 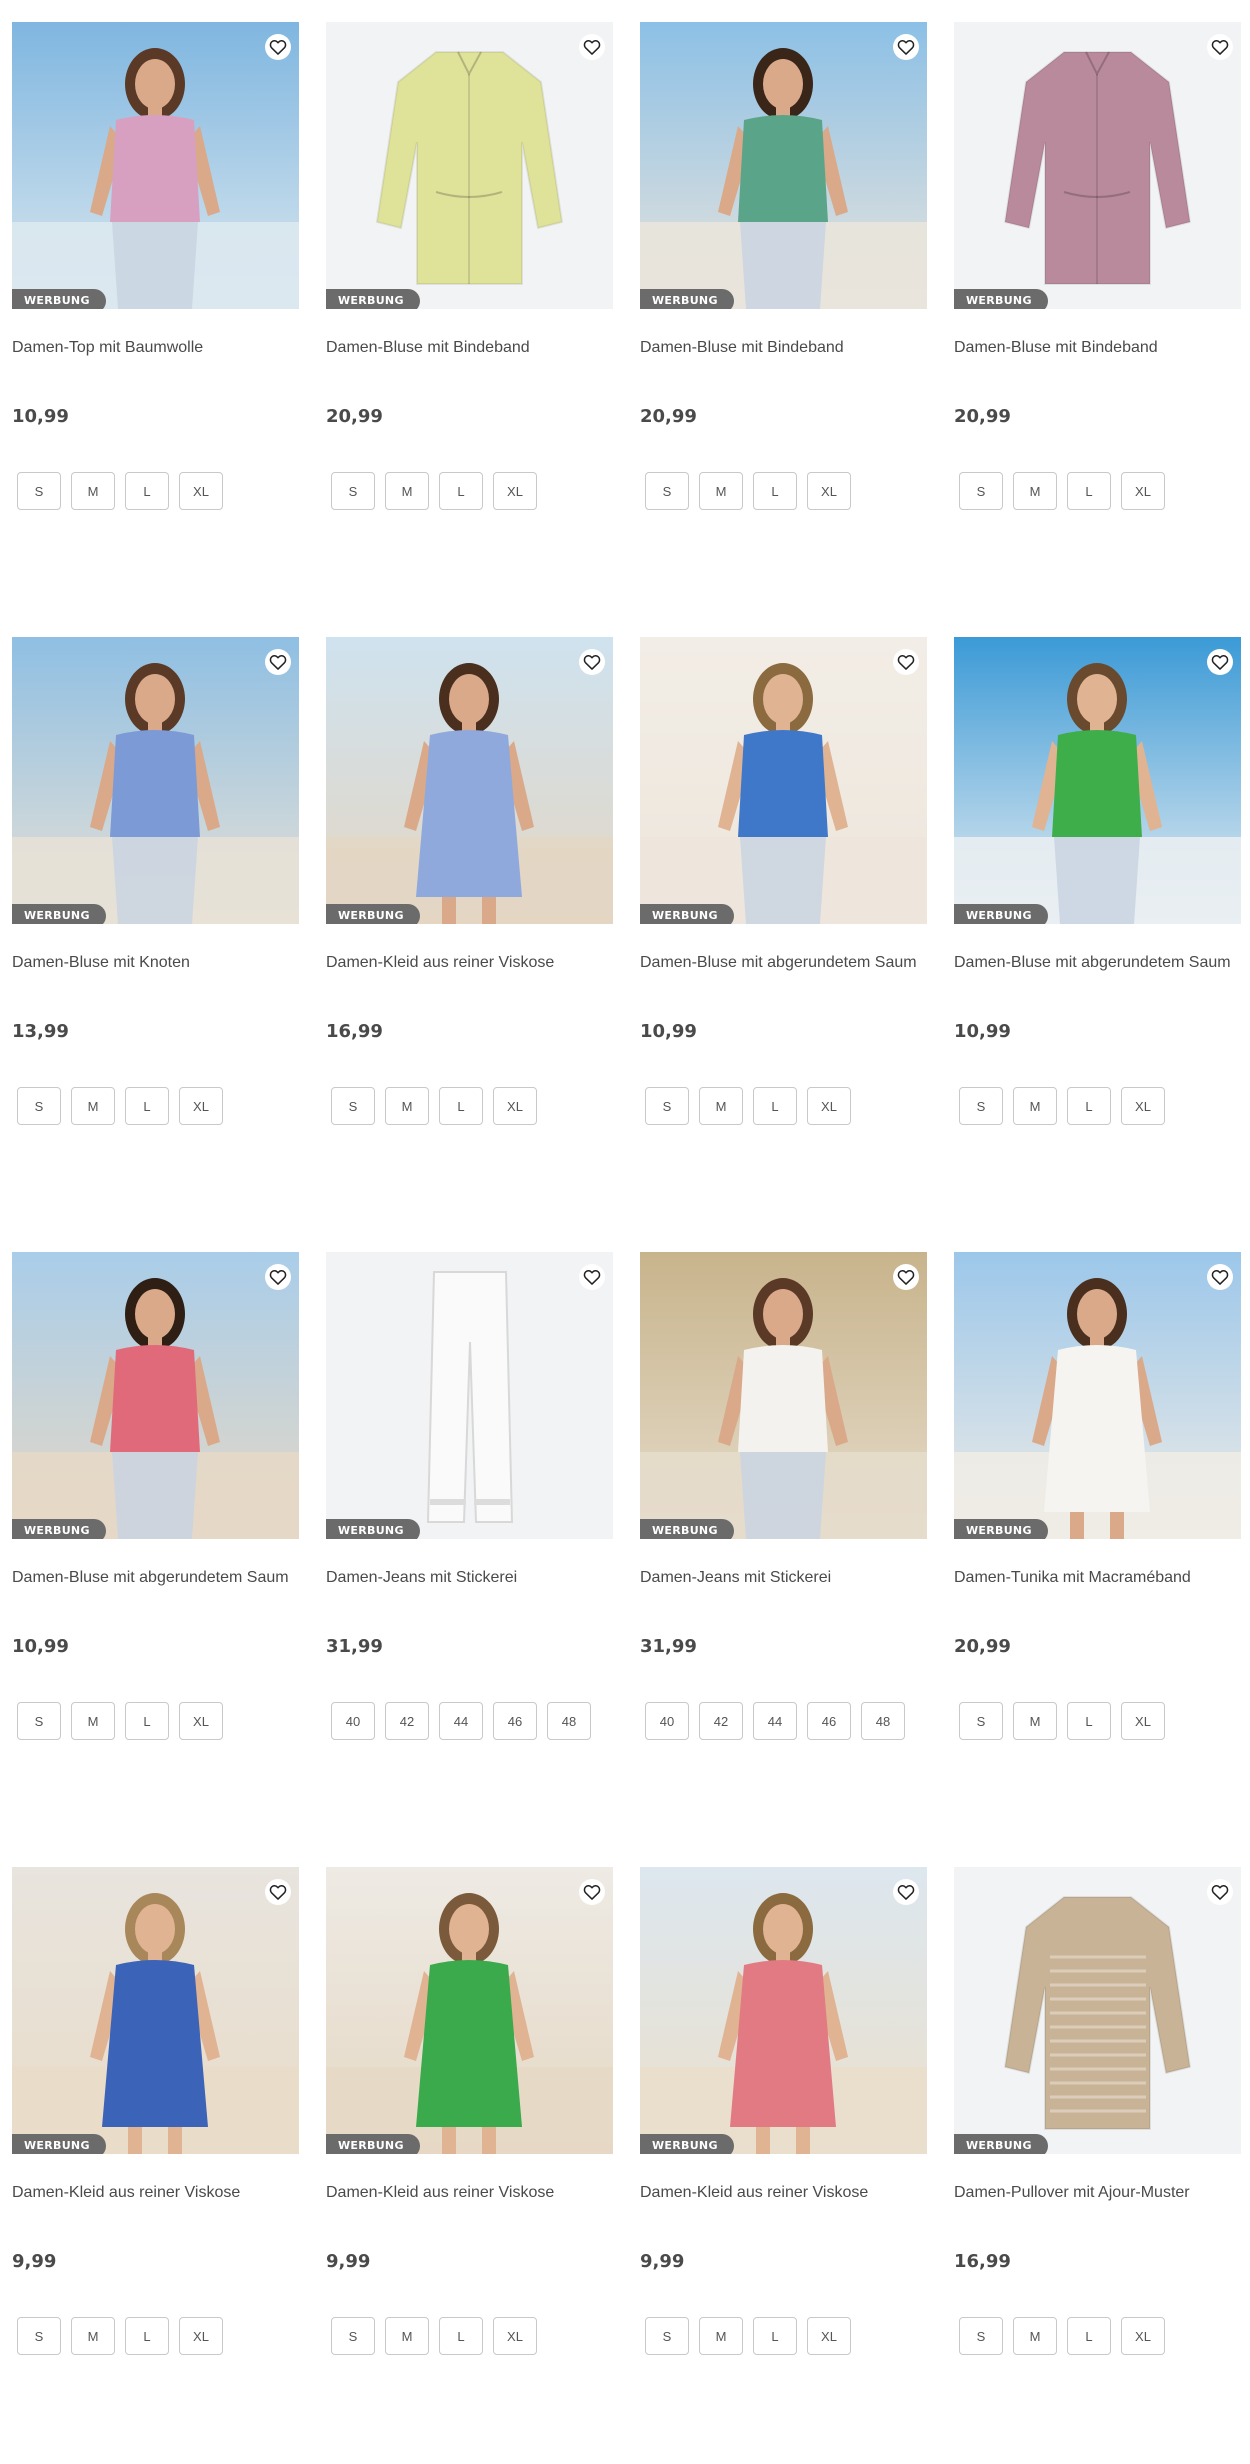 What do you see at coordinates (783, 1588) in the screenshot?
I see `product-title: Damen-Jeans mit Stickerei` at bounding box center [783, 1588].